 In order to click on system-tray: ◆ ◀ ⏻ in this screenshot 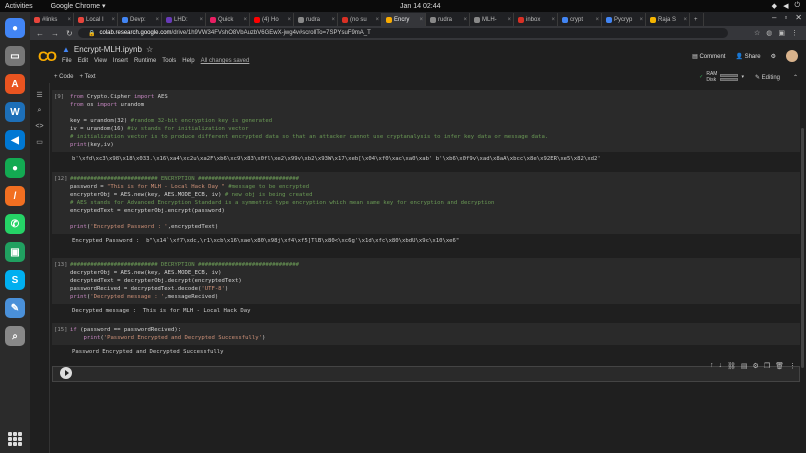, I will do `click(786, 6)`.